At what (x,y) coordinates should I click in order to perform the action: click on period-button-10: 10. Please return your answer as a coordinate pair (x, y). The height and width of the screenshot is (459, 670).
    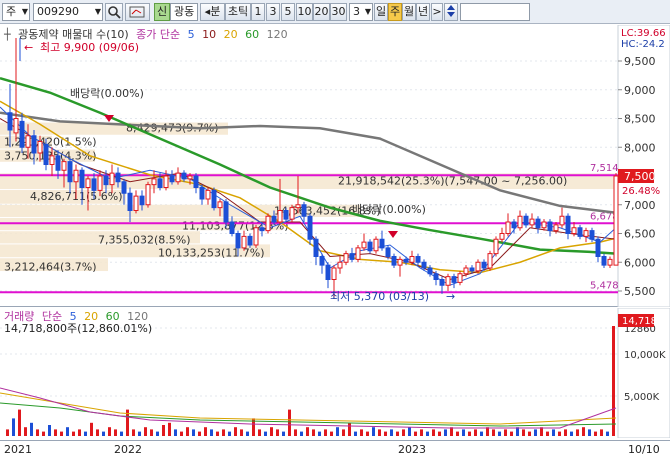
    Looking at the image, I should click on (304, 12).